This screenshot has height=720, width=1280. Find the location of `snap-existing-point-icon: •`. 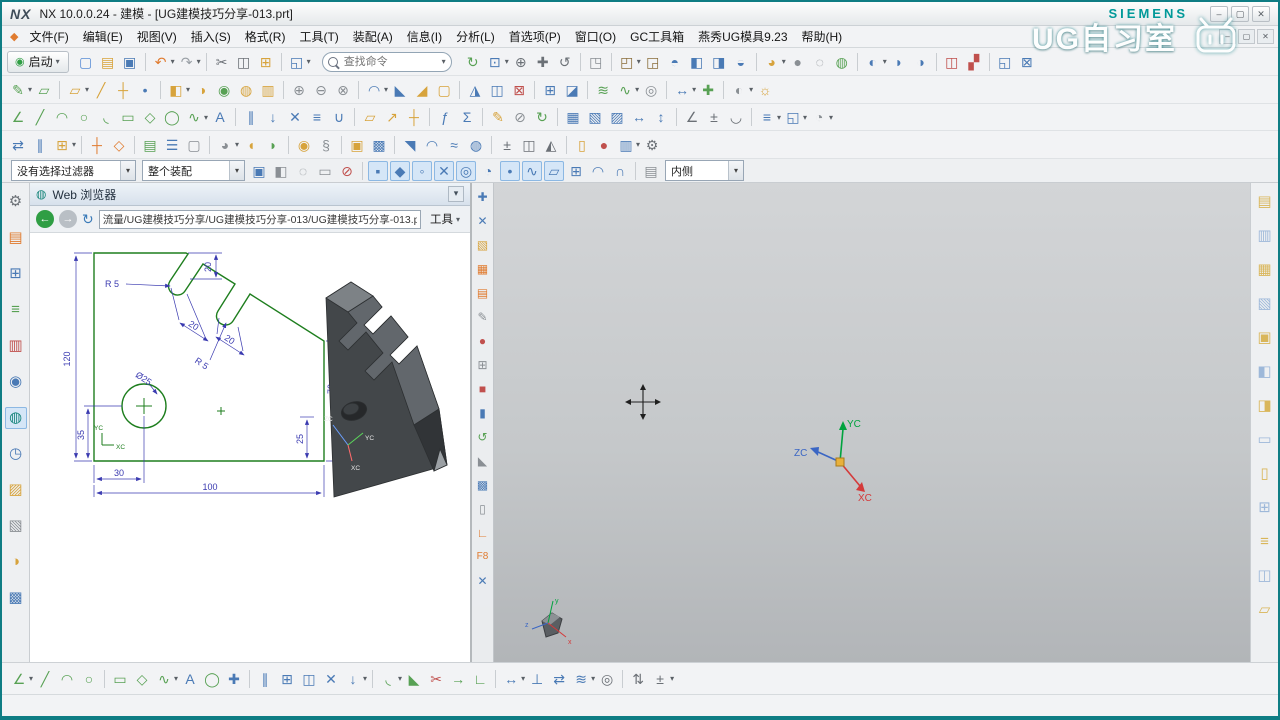

snap-existing-point-icon: • is located at coordinates (510, 170).